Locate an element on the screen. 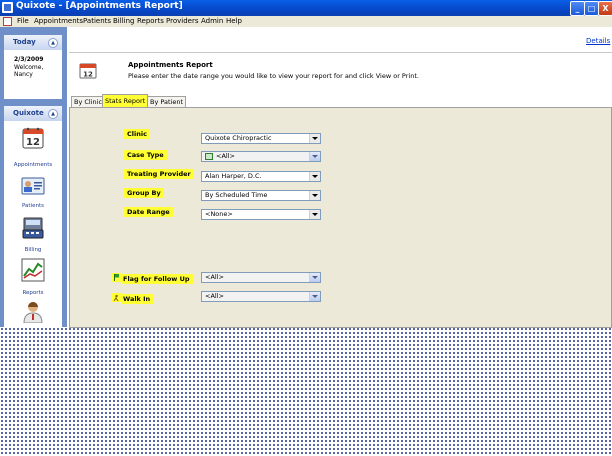  provider-icon is located at coordinates (33, 312).